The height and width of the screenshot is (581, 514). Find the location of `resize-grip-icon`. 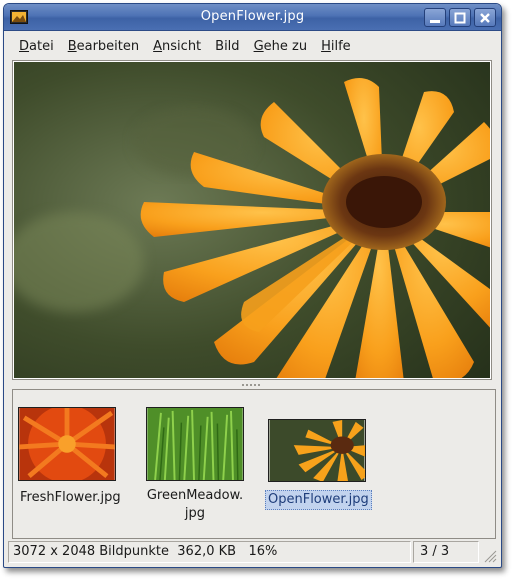

resize-grip-icon is located at coordinates (490, 556).